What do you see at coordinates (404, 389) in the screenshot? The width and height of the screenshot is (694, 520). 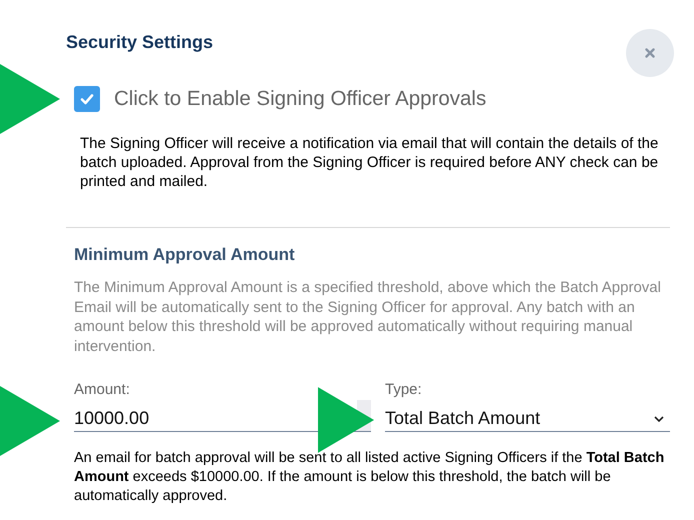 I see `field-label: Type:` at bounding box center [404, 389].